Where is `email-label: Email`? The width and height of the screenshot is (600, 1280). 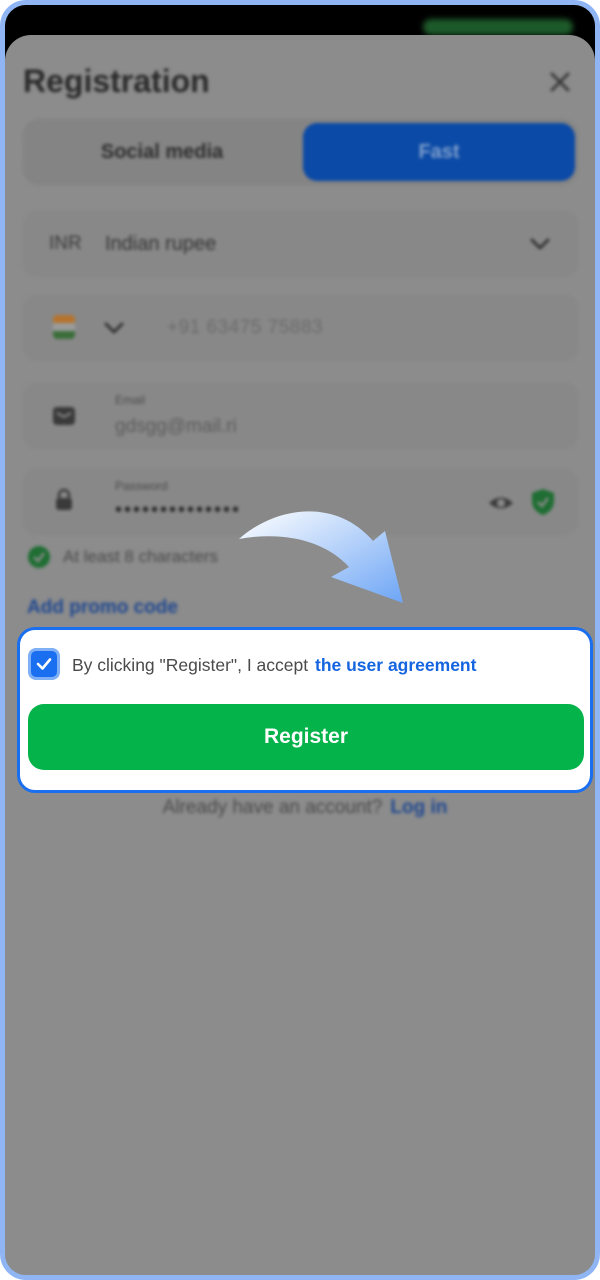
email-label: Email is located at coordinates (130, 400).